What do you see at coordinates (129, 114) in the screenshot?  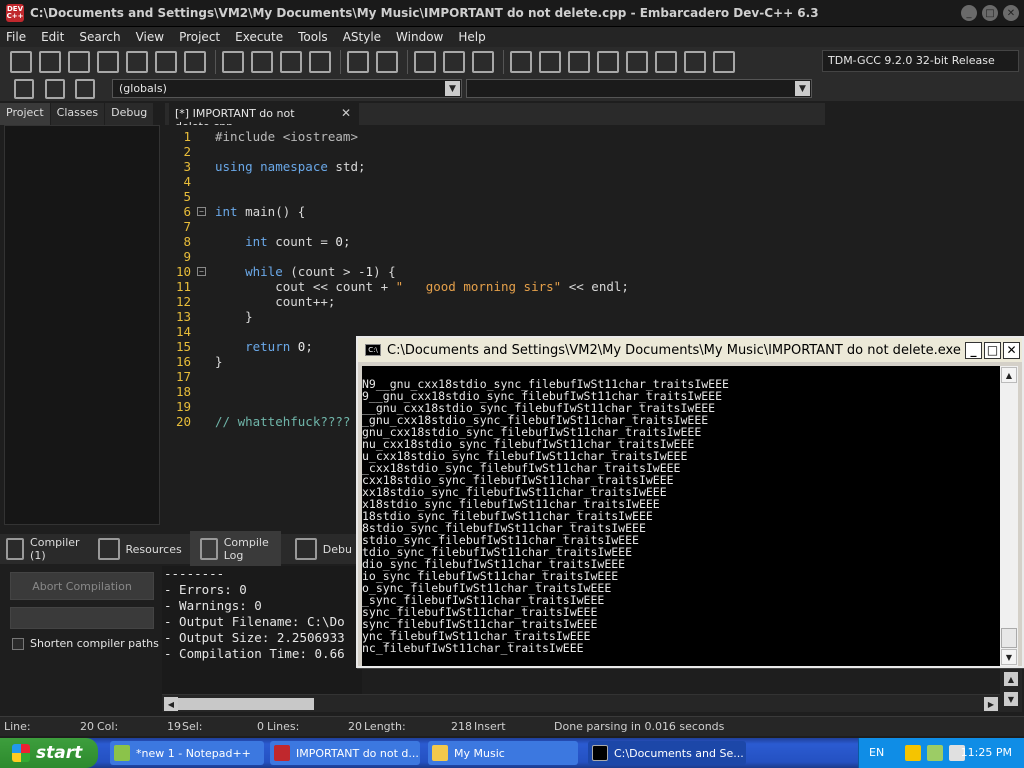 I see `tab-debug: Debug` at bounding box center [129, 114].